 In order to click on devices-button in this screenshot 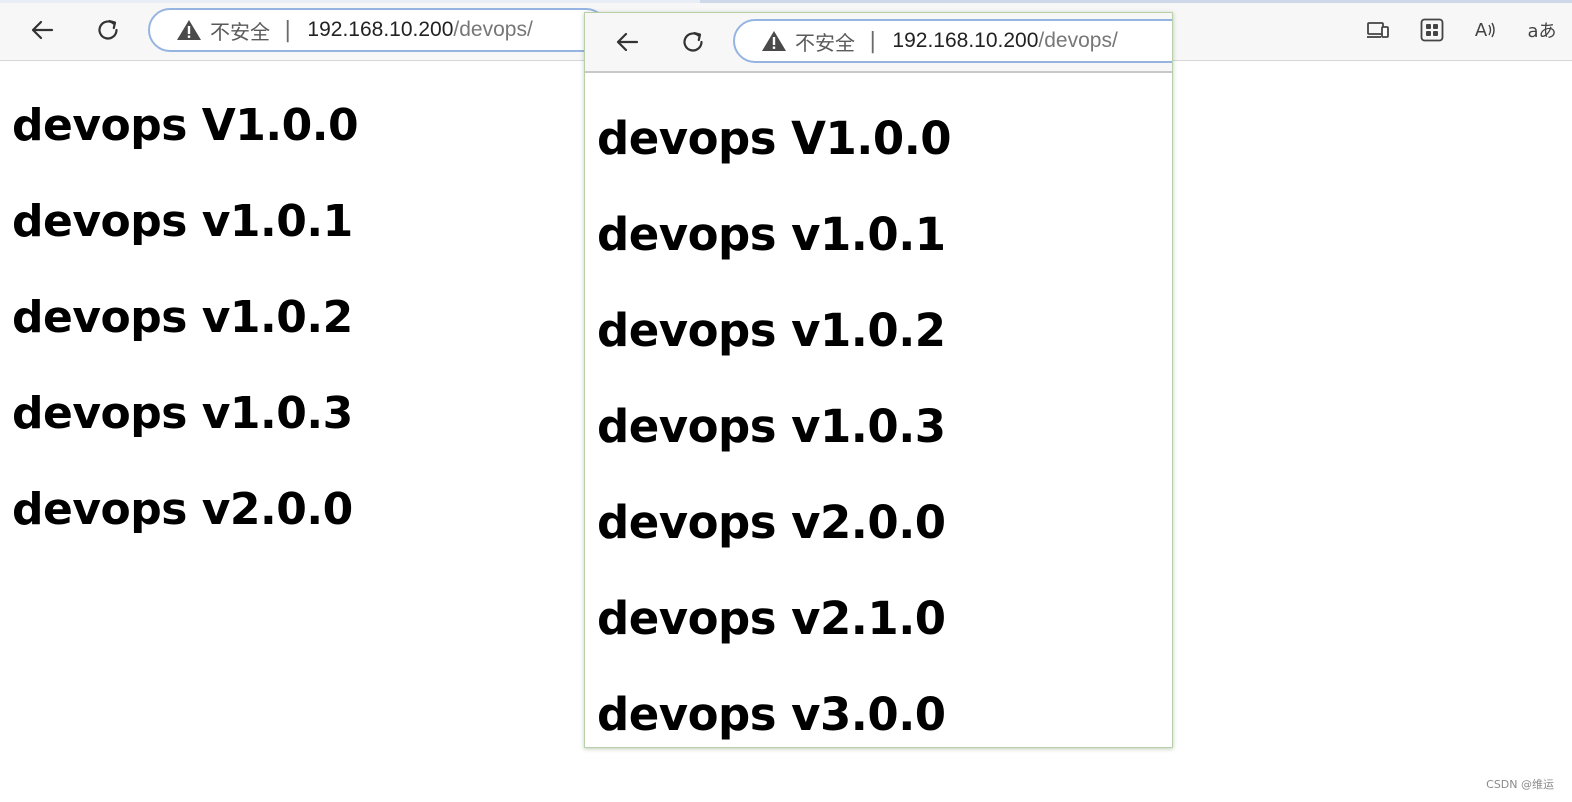, I will do `click(1378, 30)`.